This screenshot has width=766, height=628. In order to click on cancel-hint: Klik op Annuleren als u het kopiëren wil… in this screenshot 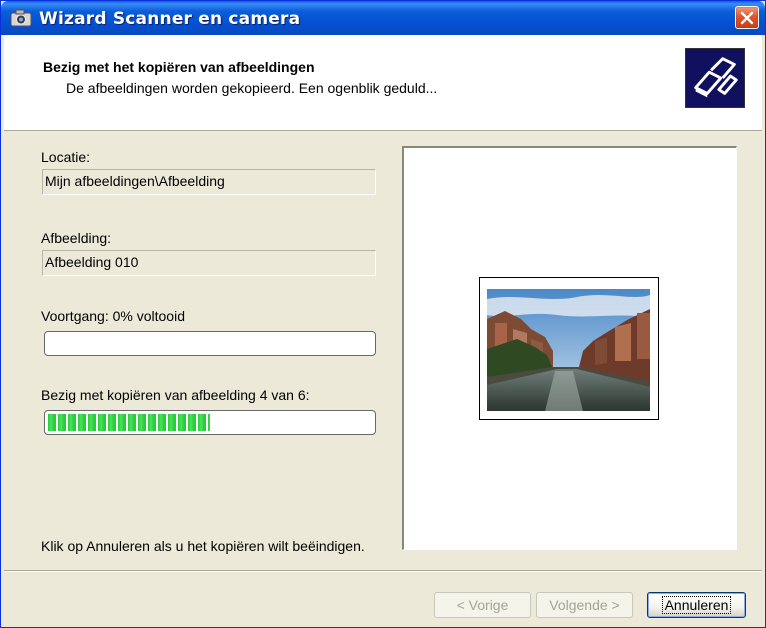, I will do `click(203, 546)`.